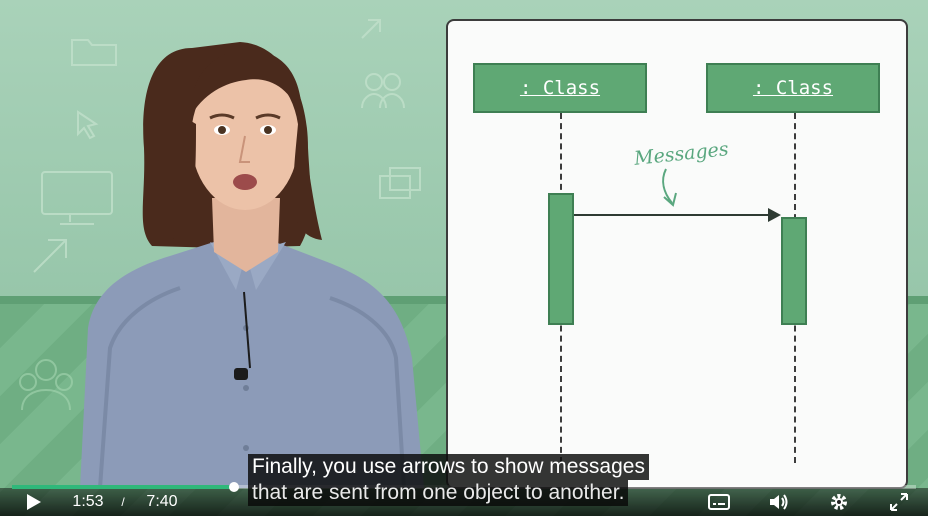 The width and height of the screenshot is (928, 516). I want to click on play-button, so click(33, 502).